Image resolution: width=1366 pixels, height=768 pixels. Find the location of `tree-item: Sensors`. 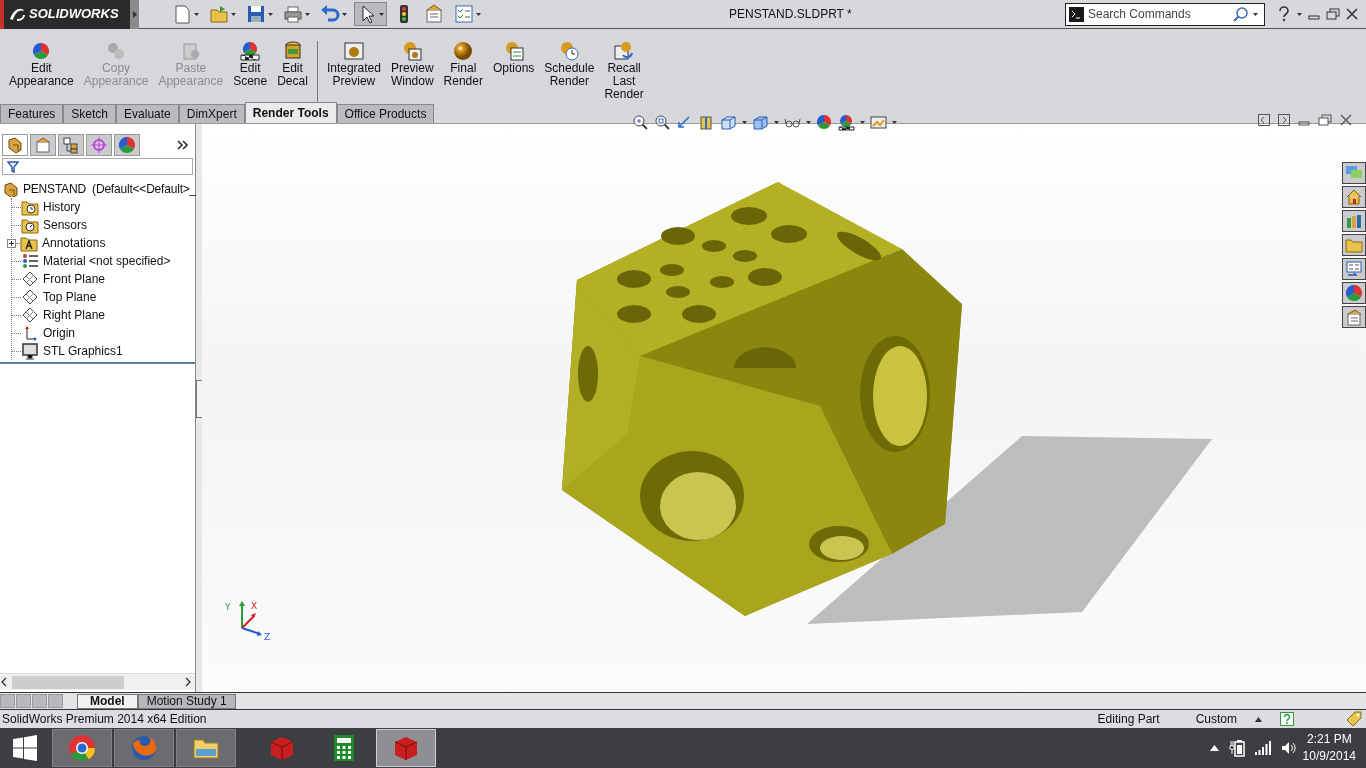

tree-item: Sensors is located at coordinates (65, 225).